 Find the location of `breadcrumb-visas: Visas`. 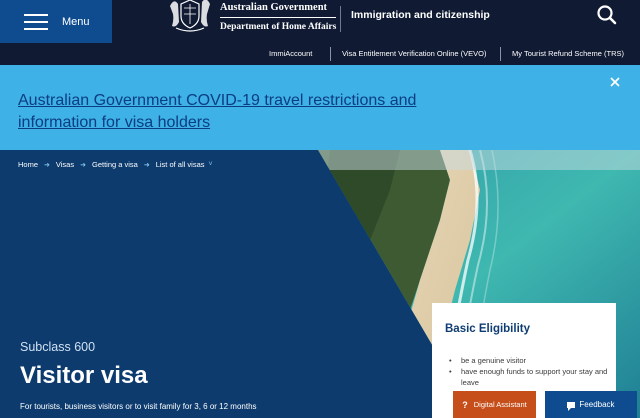

breadcrumb-visas: Visas is located at coordinates (65, 164).